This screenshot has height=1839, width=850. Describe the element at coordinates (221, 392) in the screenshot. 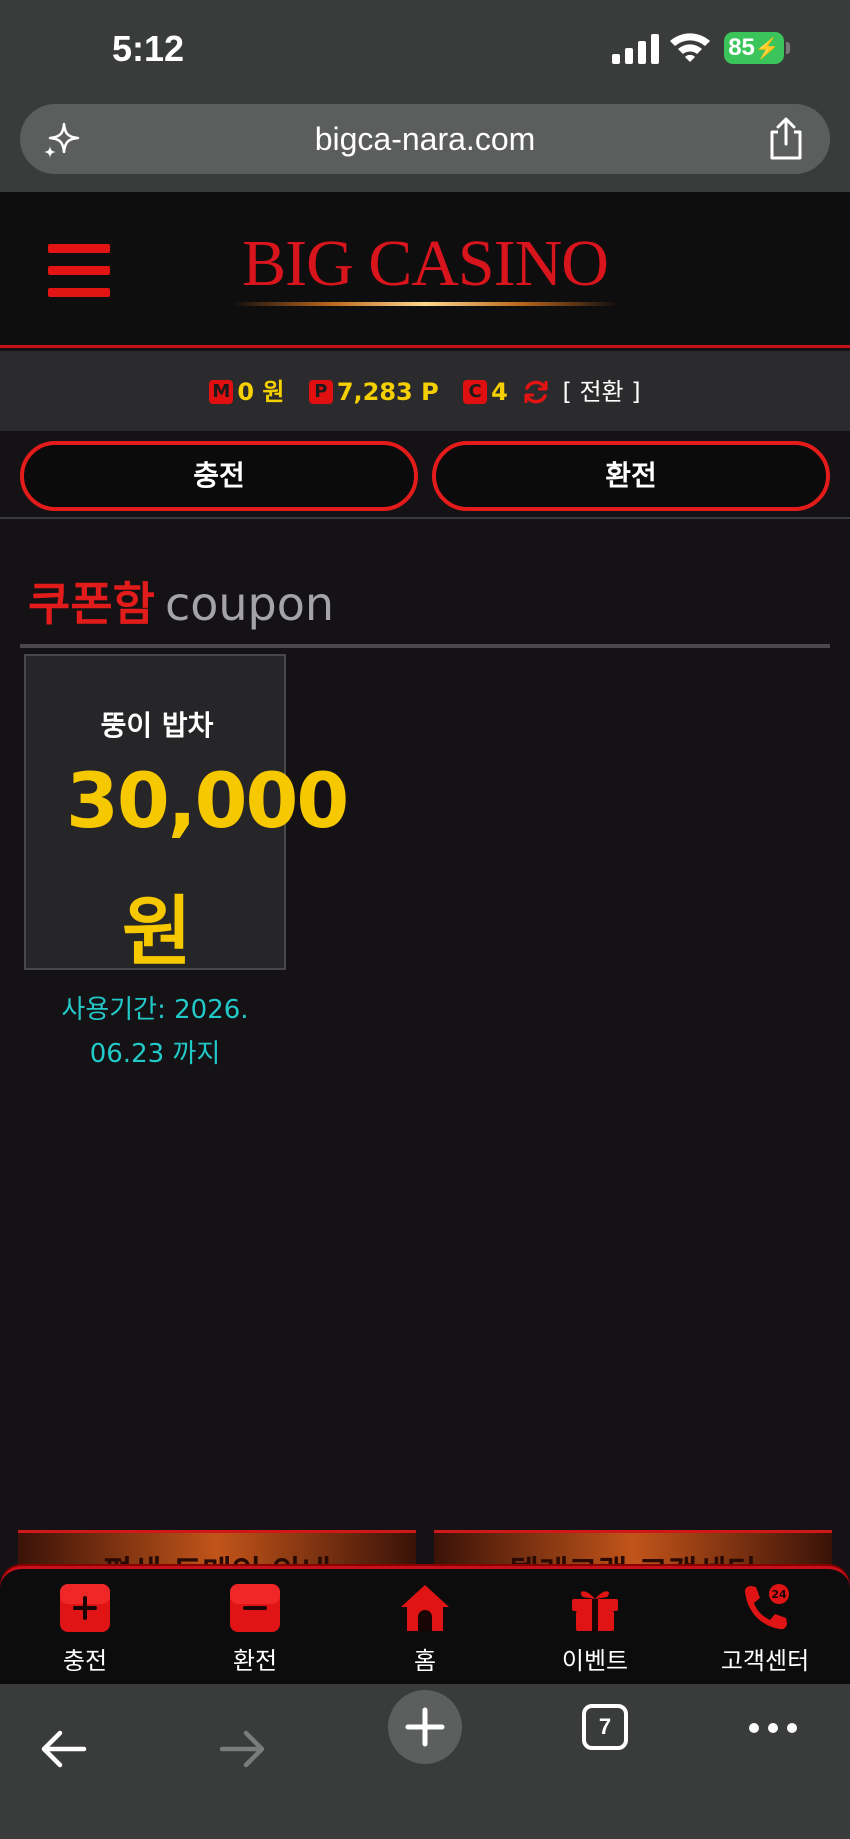

I see `money-badge: M` at that location.